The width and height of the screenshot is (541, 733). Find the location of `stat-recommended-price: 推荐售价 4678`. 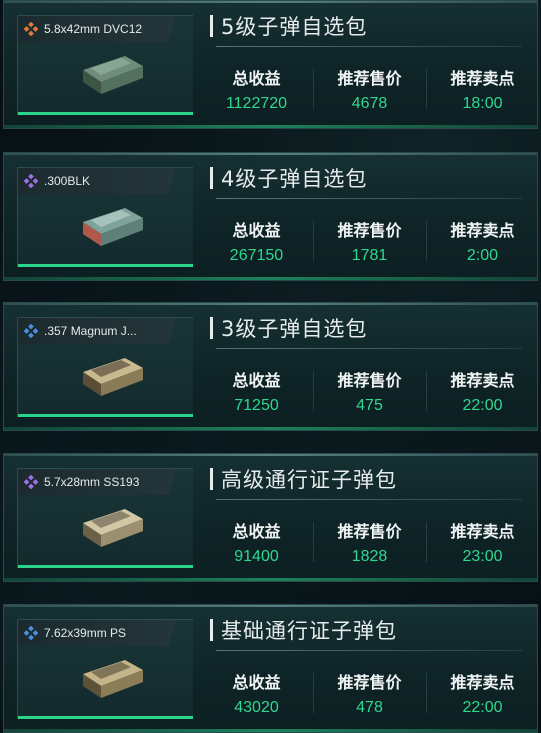

stat-recommended-price: 推荐售价 4678 is located at coordinates (369, 89).